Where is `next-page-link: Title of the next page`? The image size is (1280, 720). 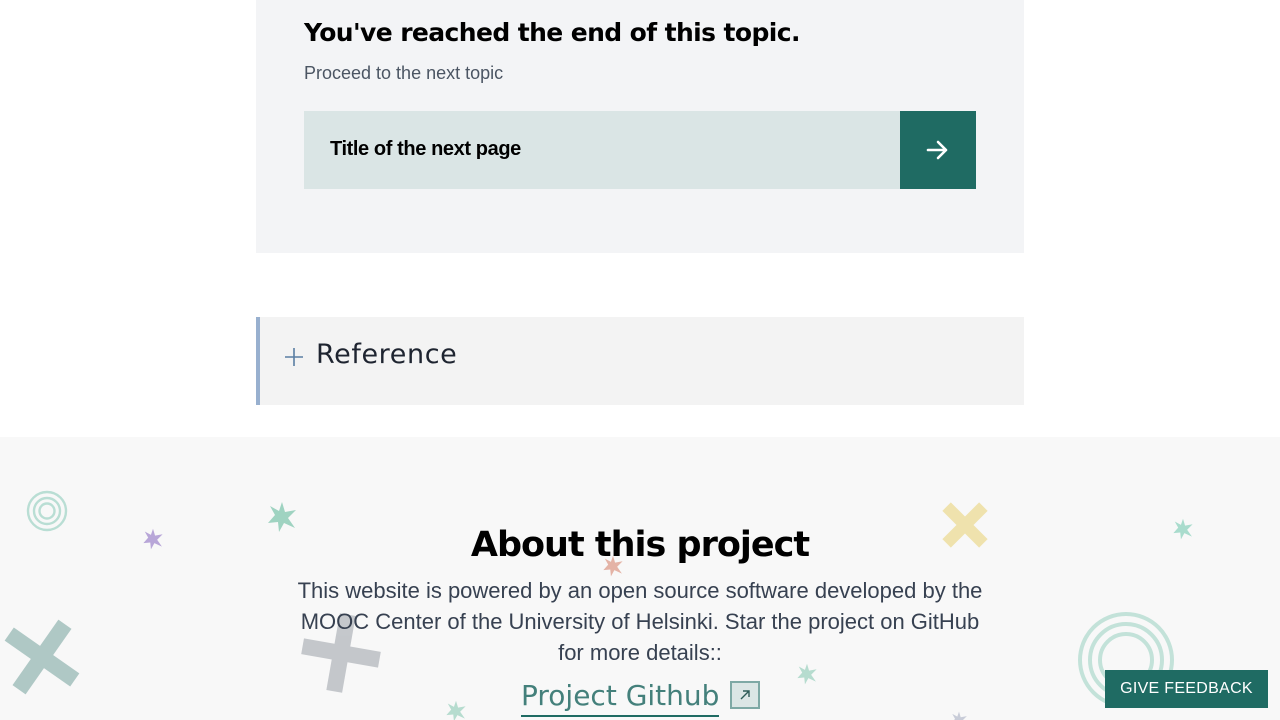
next-page-link: Title of the next page is located at coordinates (640, 150).